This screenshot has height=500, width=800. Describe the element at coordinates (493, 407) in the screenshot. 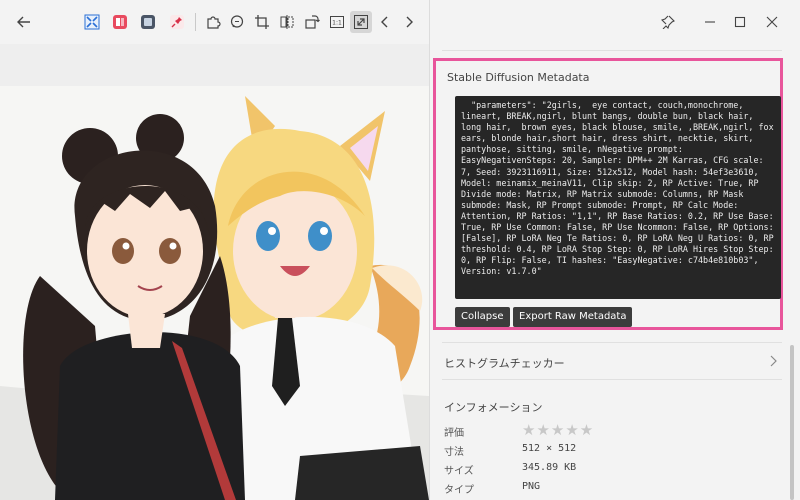

I see `info-title: インフォメーション` at that location.